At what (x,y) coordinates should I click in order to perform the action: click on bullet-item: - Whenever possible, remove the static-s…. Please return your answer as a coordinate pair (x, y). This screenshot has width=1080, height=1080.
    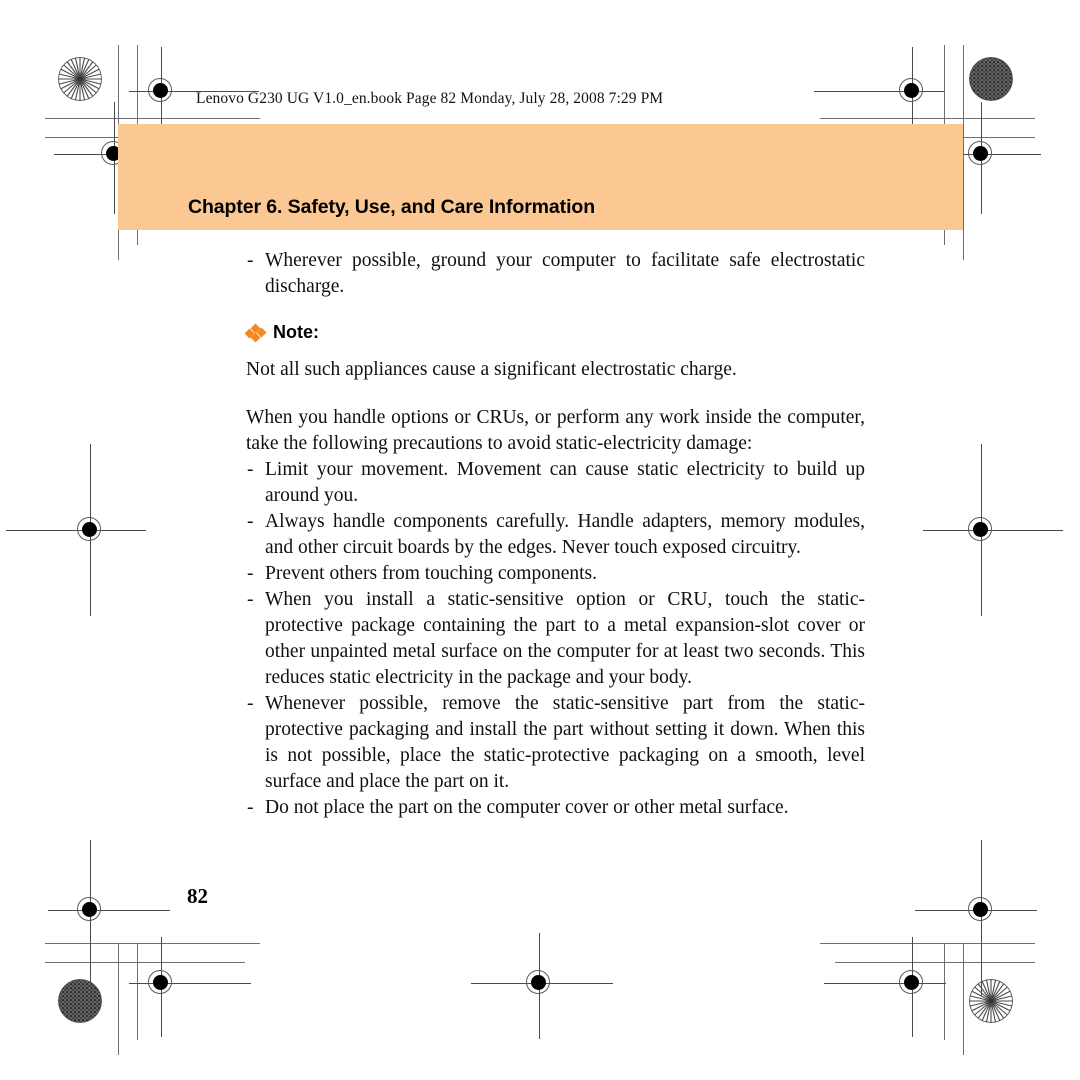
    Looking at the image, I should click on (555, 743).